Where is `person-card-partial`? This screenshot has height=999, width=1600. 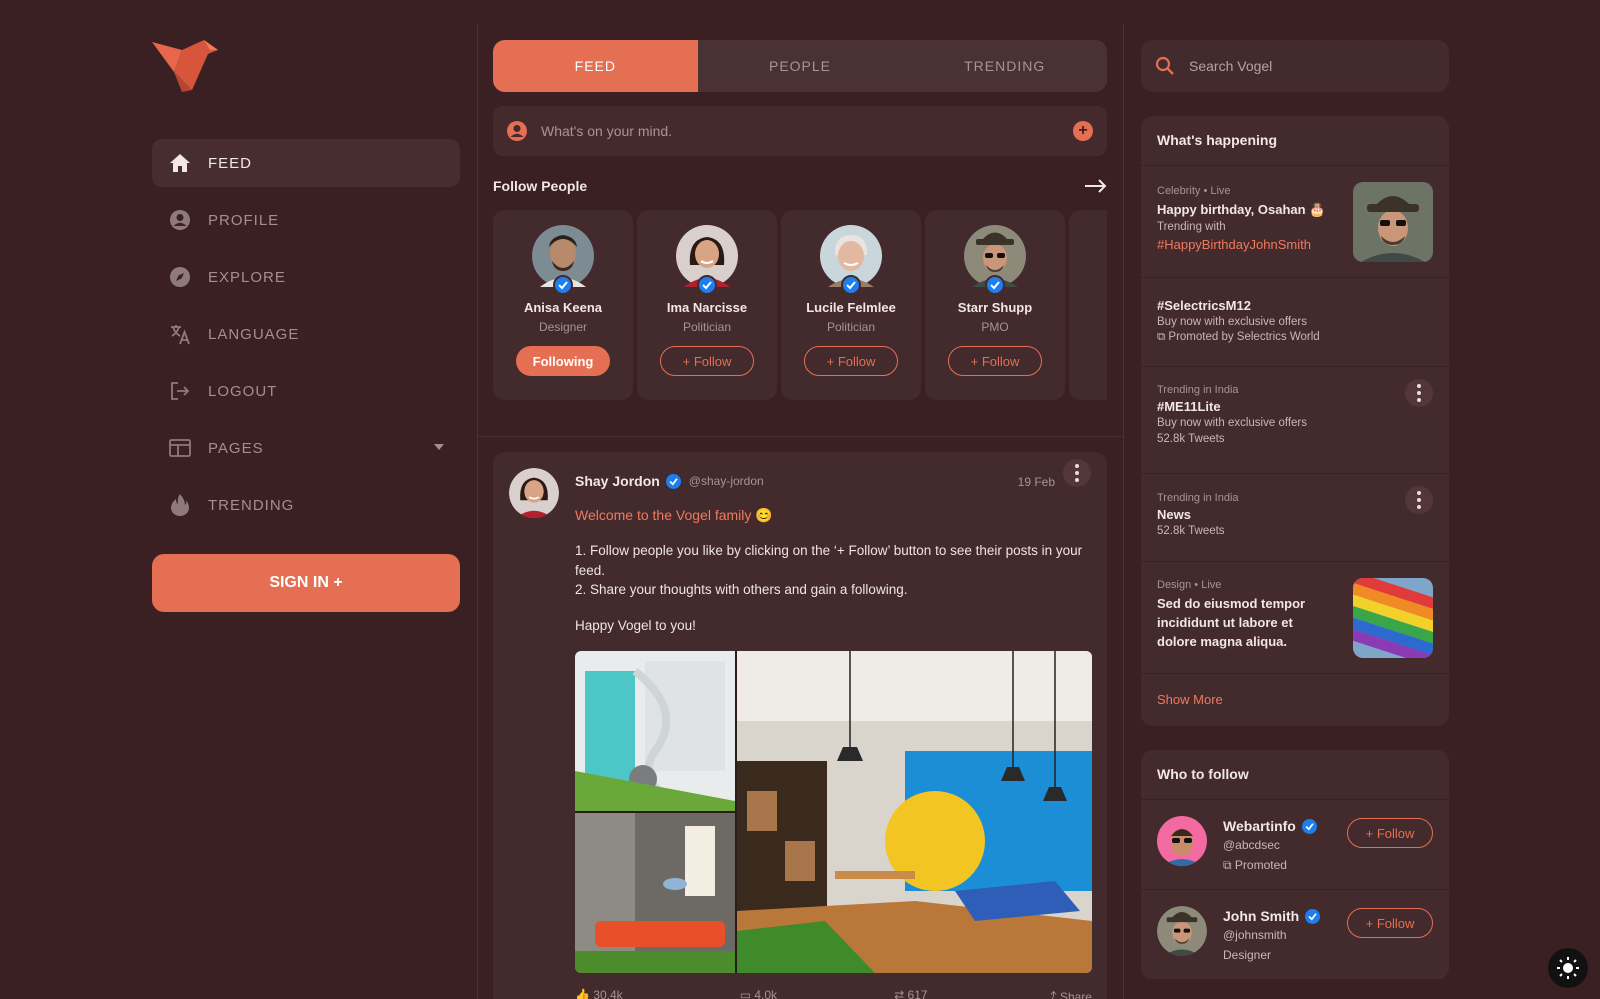
person-card-partial is located at coordinates (1088, 305).